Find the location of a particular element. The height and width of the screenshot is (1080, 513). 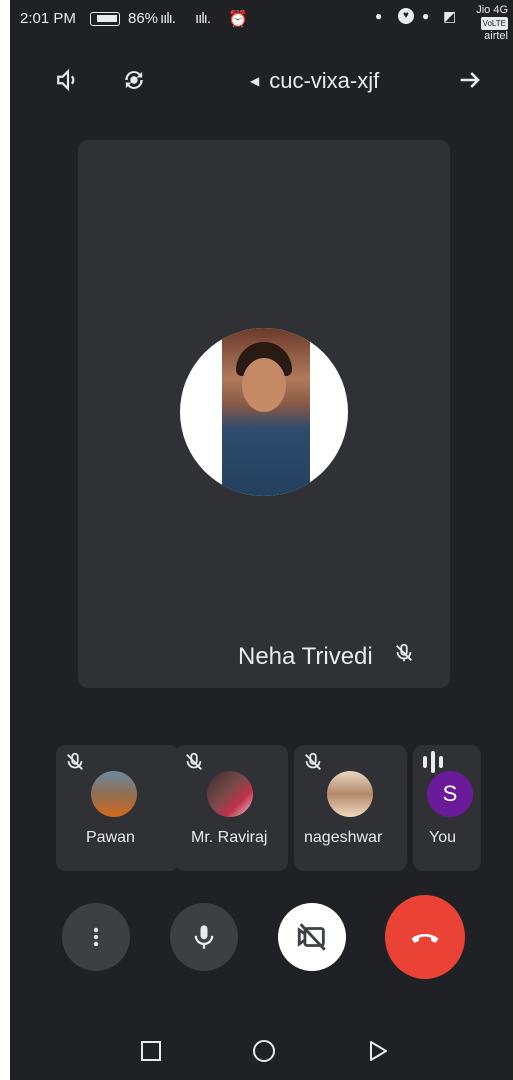

battery-percent: 86% is located at coordinates (143, 18).